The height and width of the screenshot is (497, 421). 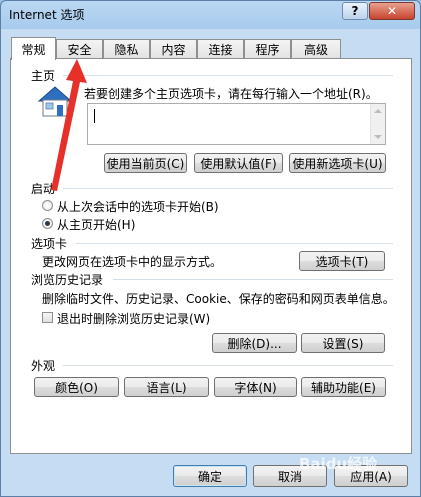 I want to click on startup-divider, so click(x=228, y=188).